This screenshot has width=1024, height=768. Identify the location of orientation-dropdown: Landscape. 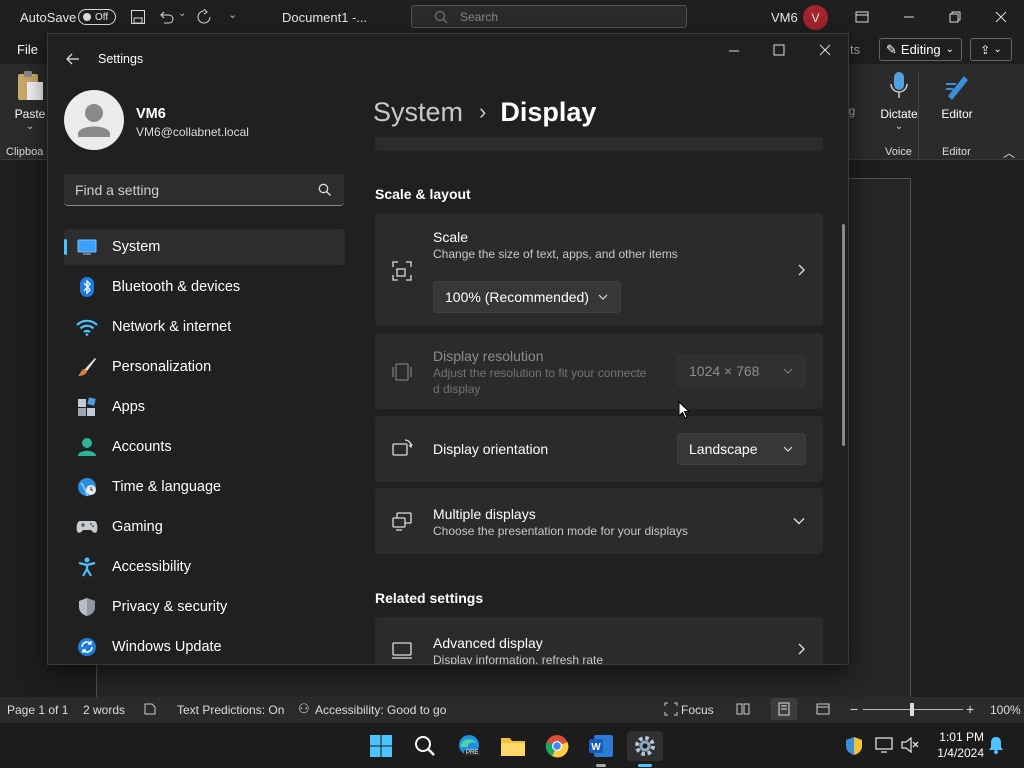
(741, 449).